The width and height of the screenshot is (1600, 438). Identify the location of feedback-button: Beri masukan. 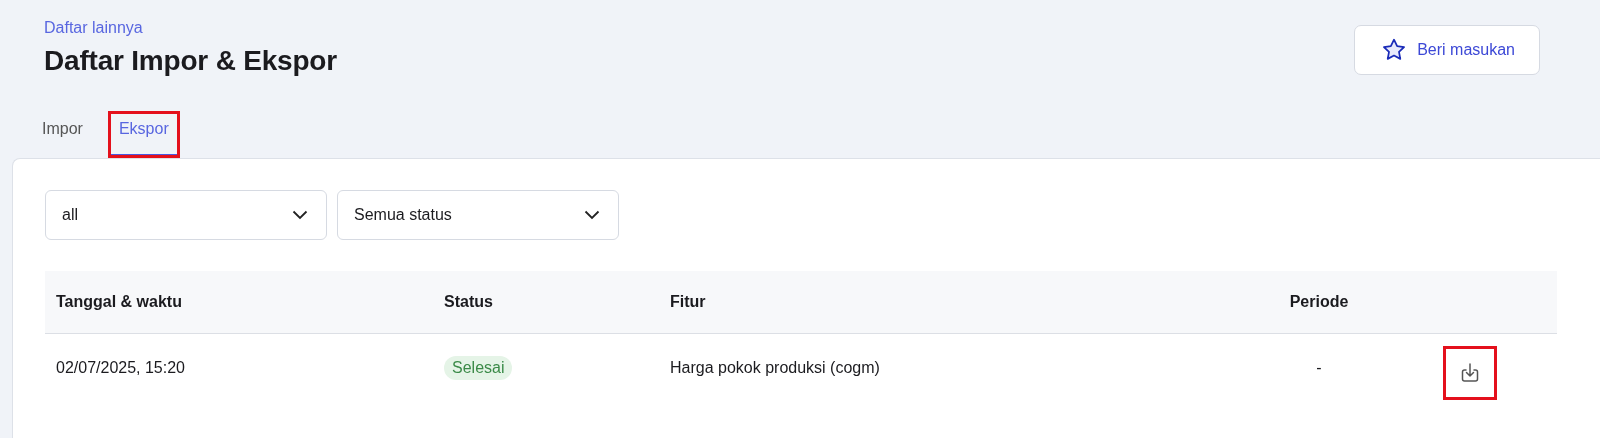
(1447, 50).